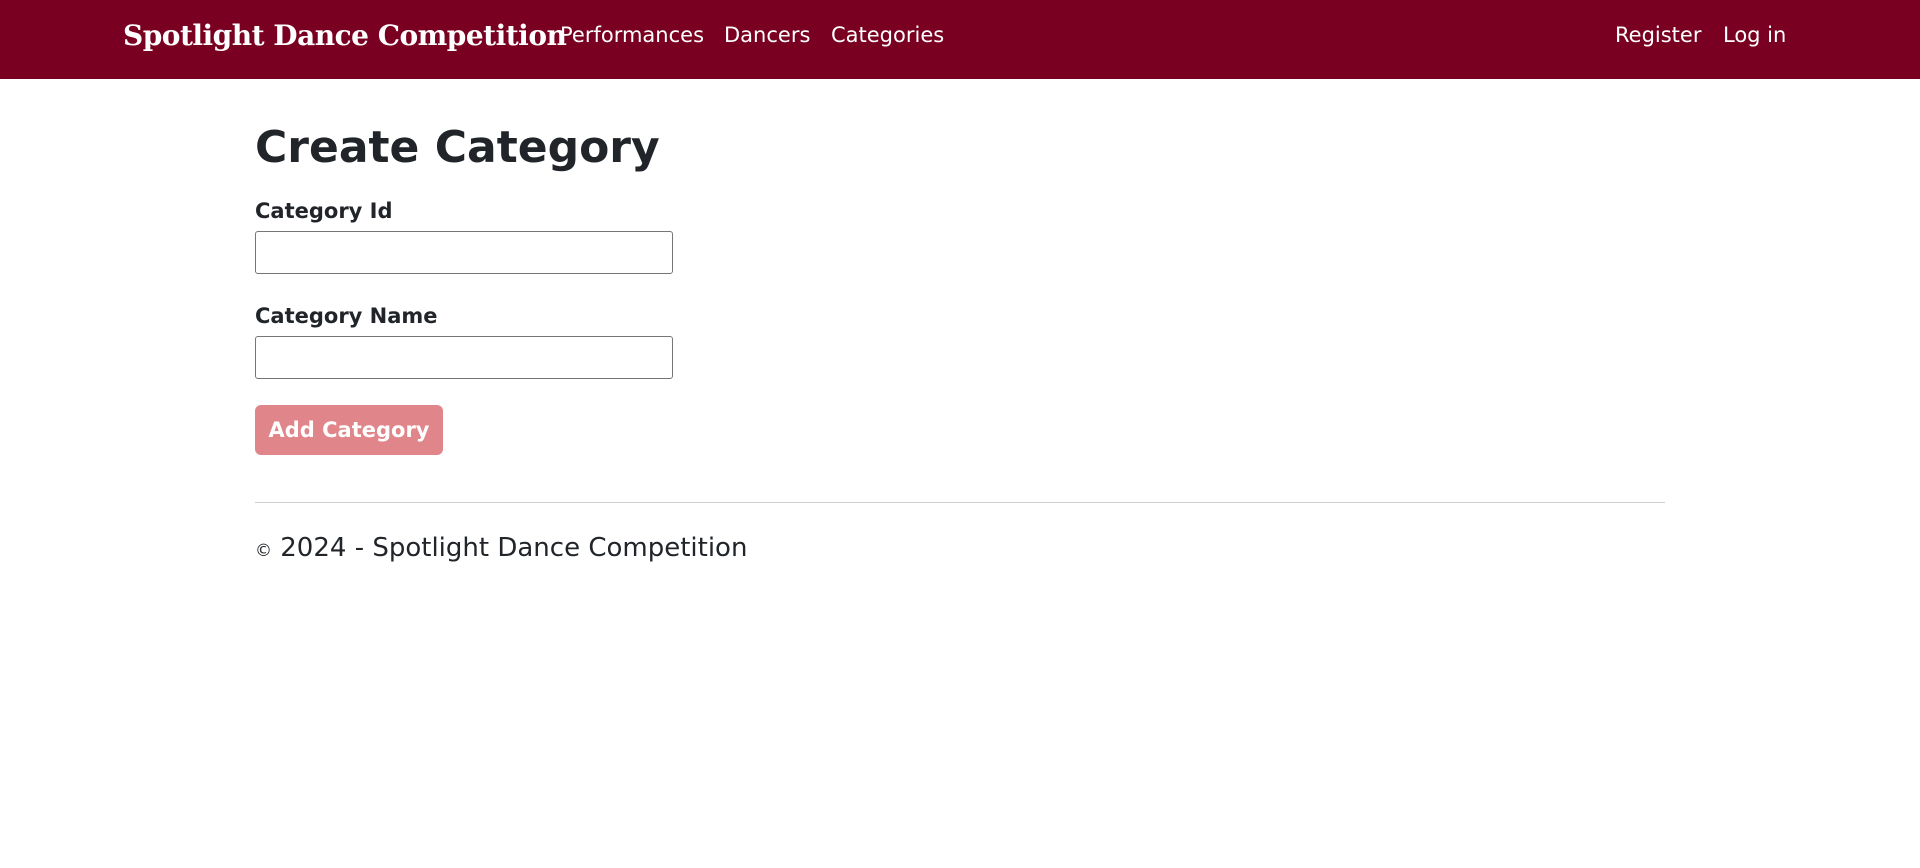 The image size is (1920, 868). What do you see at coordinates (349, 430) in the screenshot?
I see `add-category-button: Add Category` at bounding box center [349, 430].